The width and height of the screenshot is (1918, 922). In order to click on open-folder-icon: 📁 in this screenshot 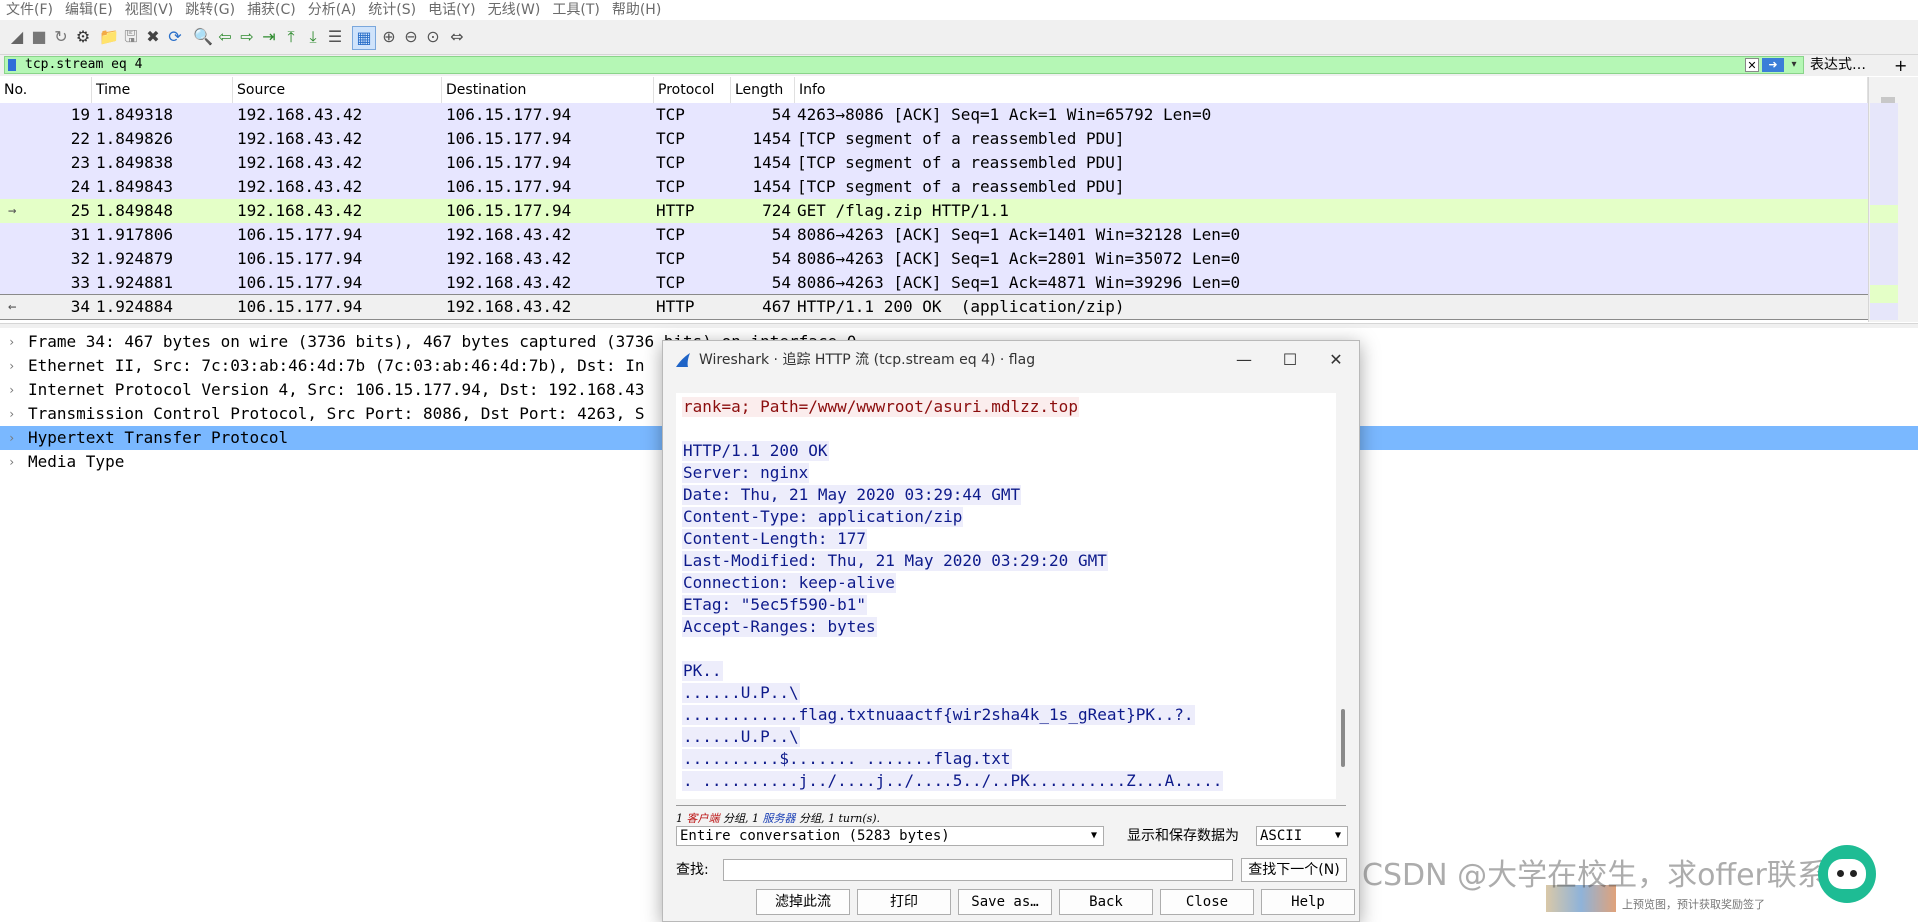, I will do `click(109, 37)`.